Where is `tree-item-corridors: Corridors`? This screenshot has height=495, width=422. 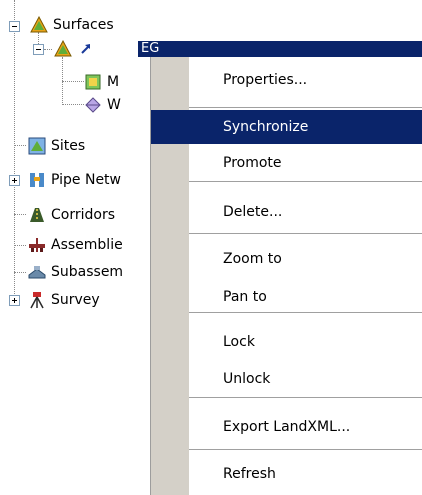 tree-item-corridors: Corridors is located at coordinates (71, 215).